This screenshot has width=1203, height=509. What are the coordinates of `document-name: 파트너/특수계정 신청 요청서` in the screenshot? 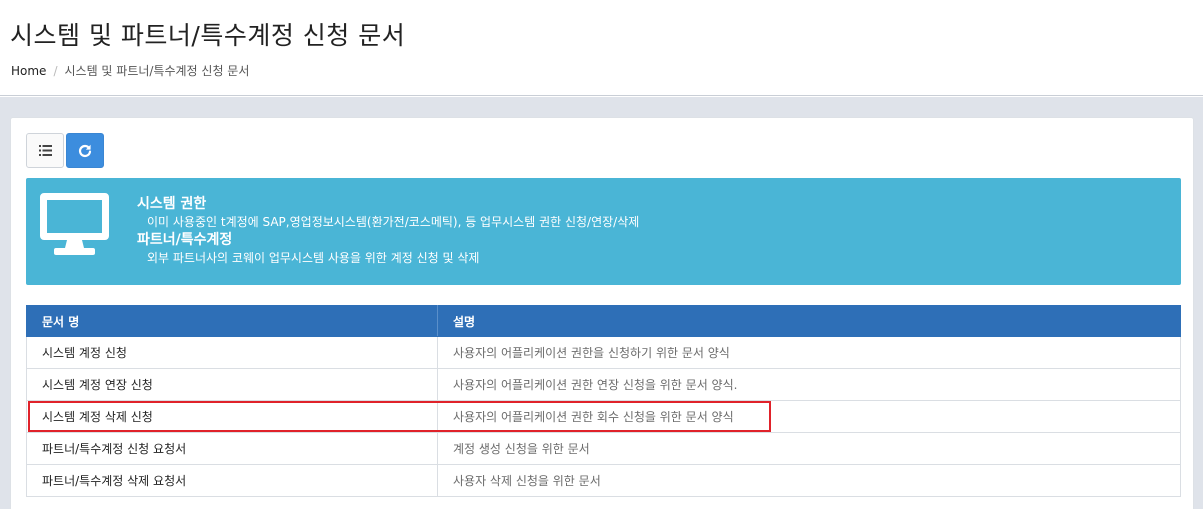 It's located at (232, 448).